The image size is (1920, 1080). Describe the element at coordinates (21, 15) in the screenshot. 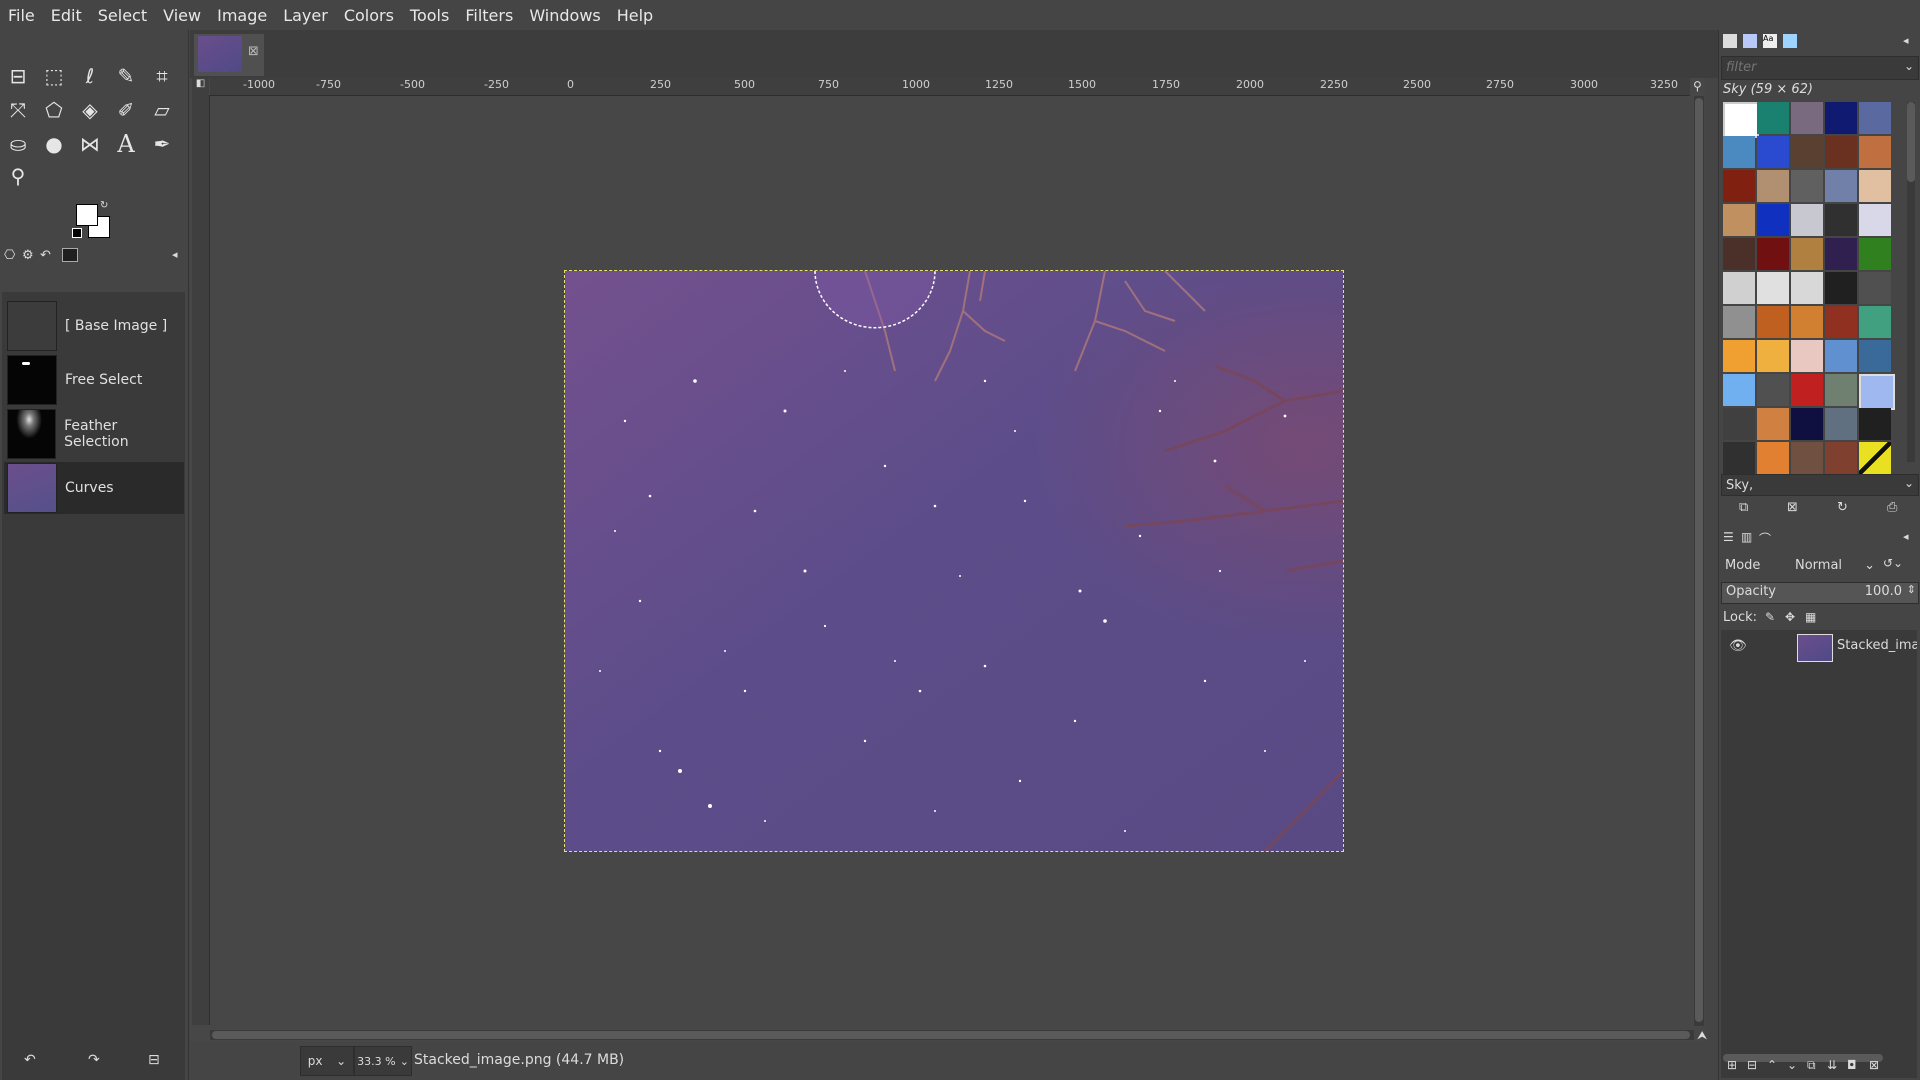

I see `menu-file: File` at that location.